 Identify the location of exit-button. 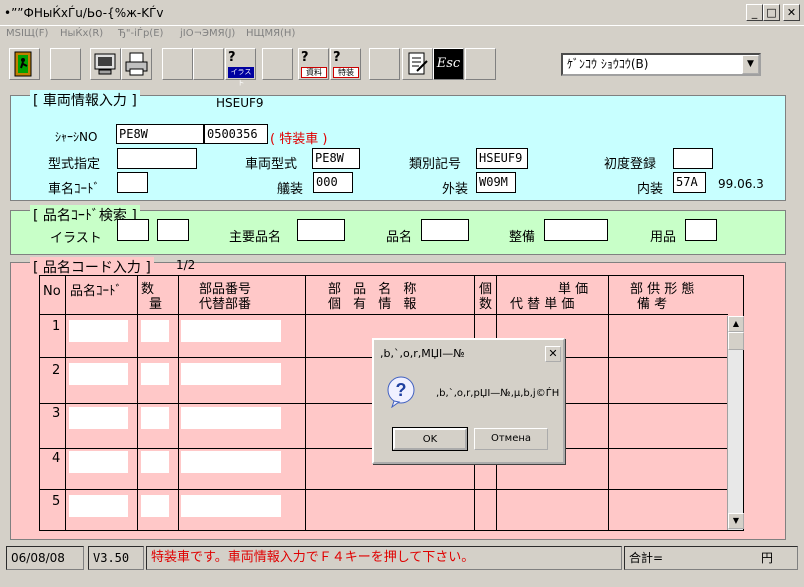
(24, 64).